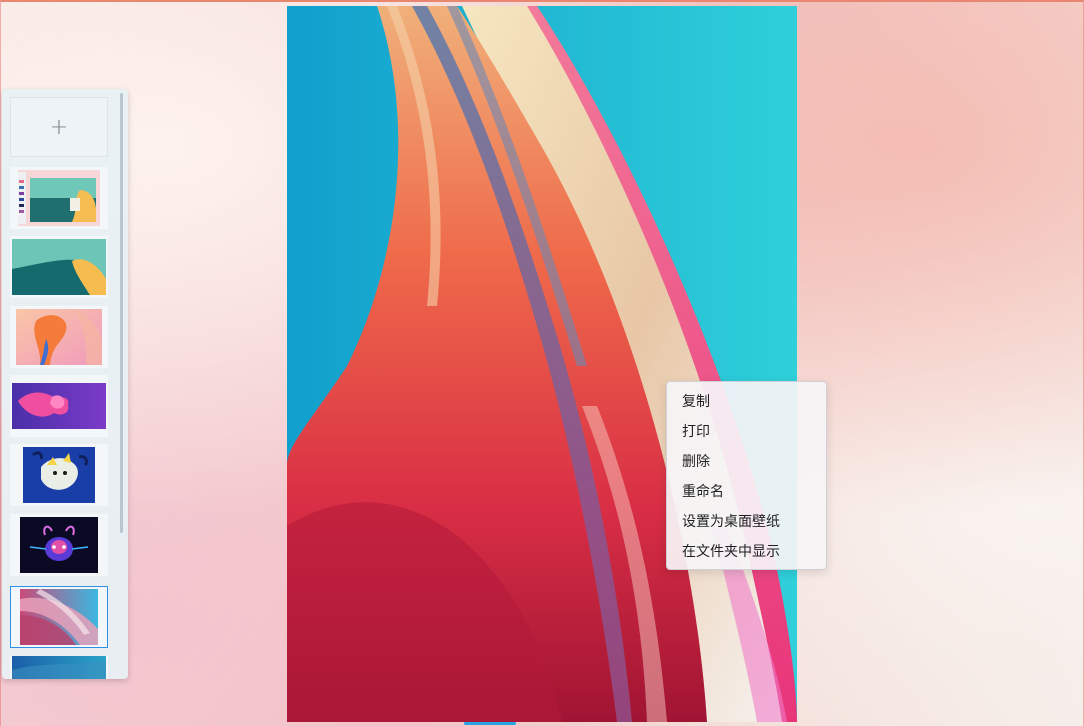 The width and height of the screenshot is (1084, 726). Describe the element at coordinates (121, 313) in the screenshot. I see `sidebar-scrollbar` at that location.